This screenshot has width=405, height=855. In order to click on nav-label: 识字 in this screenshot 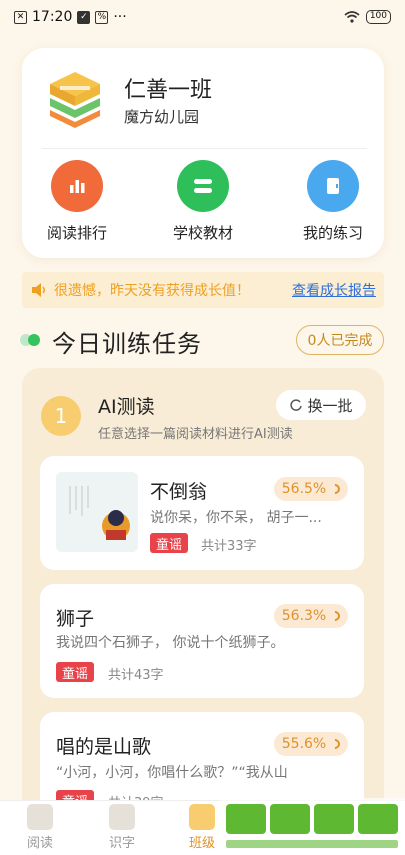, I will do `click(121, 843)`.